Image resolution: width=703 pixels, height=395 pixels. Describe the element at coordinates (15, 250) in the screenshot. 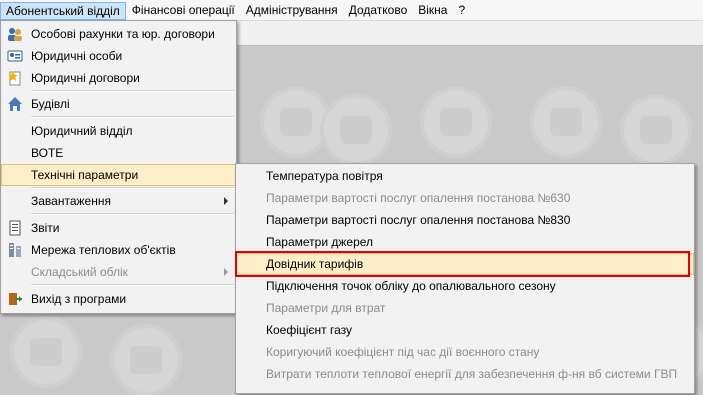

I see `network-icon` at that location.